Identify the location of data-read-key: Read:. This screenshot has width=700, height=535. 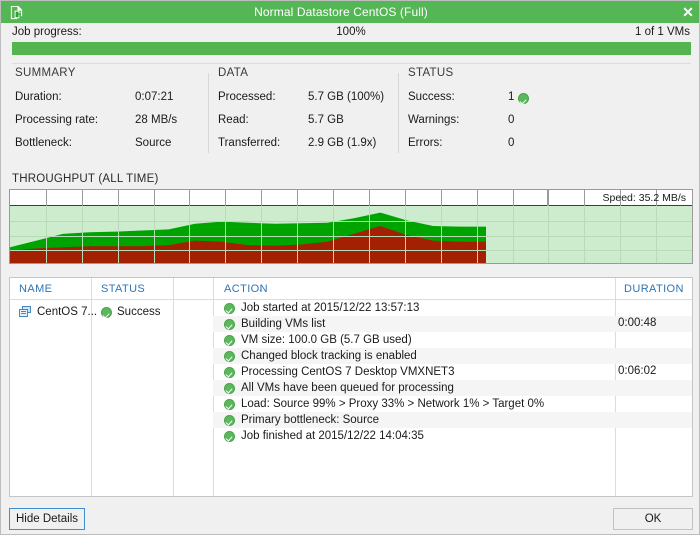
(233, 120).